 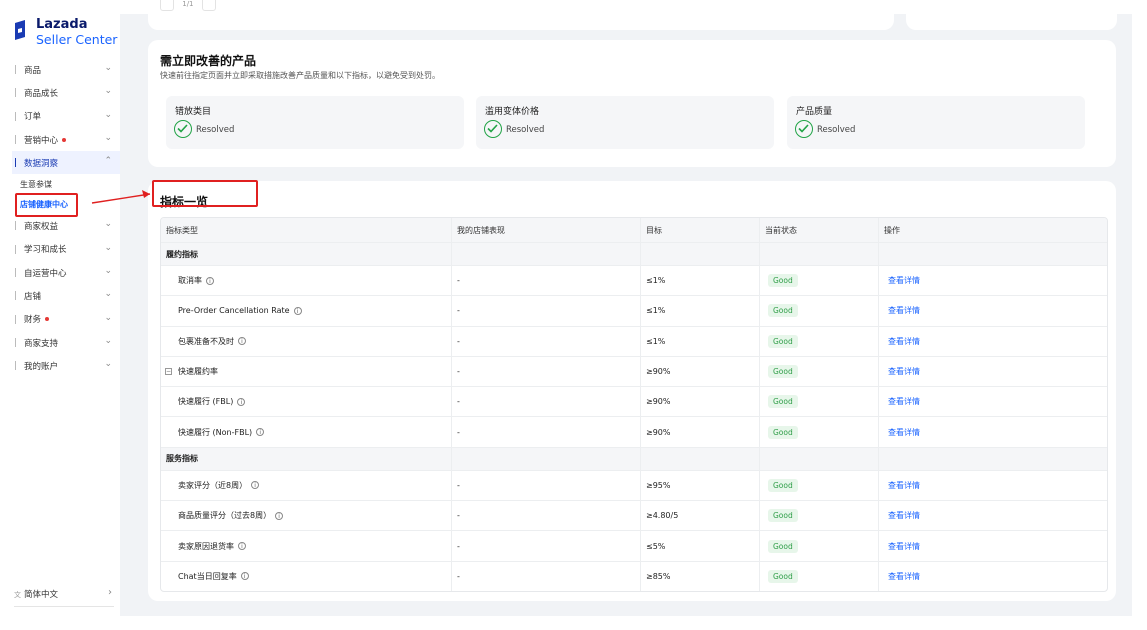 I want to click on improve-description: 快速前往指定页面并立即采取措施改善产品质量和以下指标，以避免受到处罚。, so click(x=300, y=75).